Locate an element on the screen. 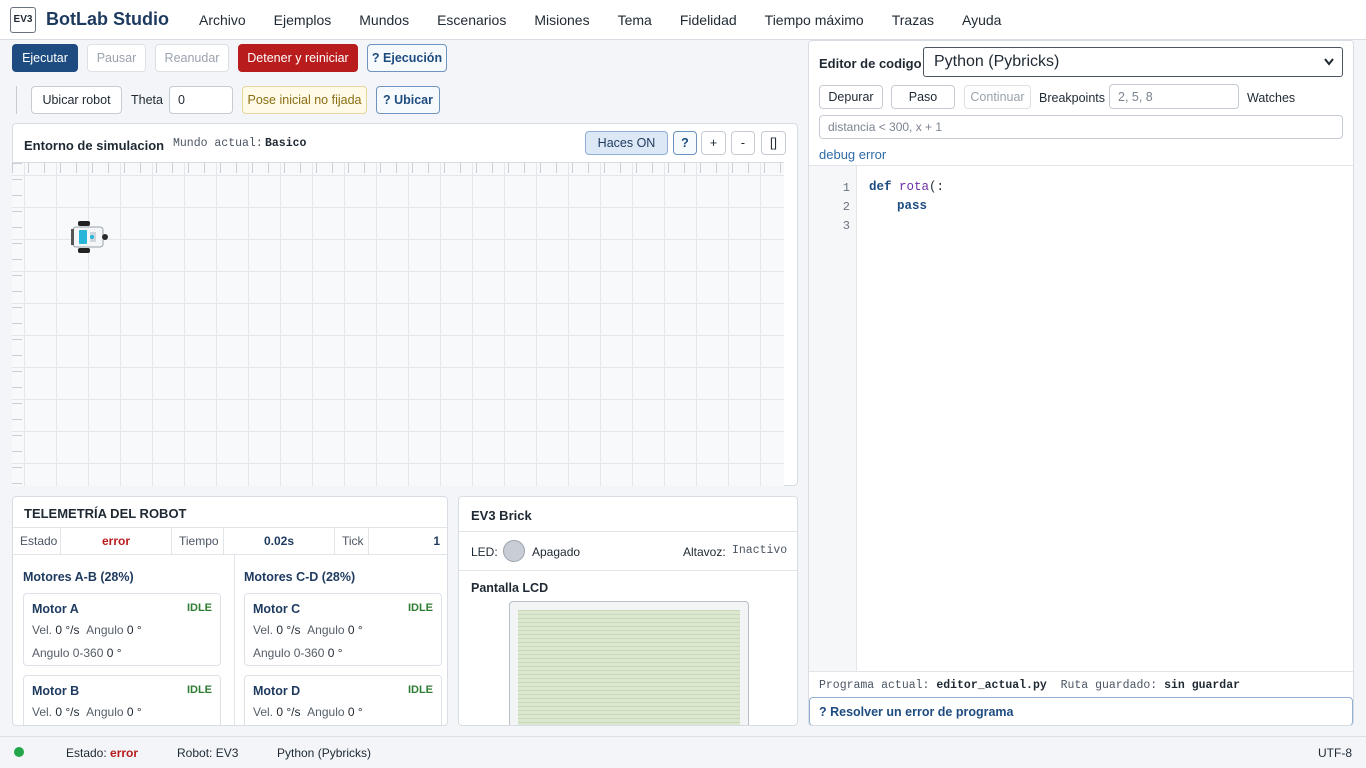 Image resolution: width=1366 pixels, height=768 pixels. app-logo: EV3 is located at coordinates (23, 19).